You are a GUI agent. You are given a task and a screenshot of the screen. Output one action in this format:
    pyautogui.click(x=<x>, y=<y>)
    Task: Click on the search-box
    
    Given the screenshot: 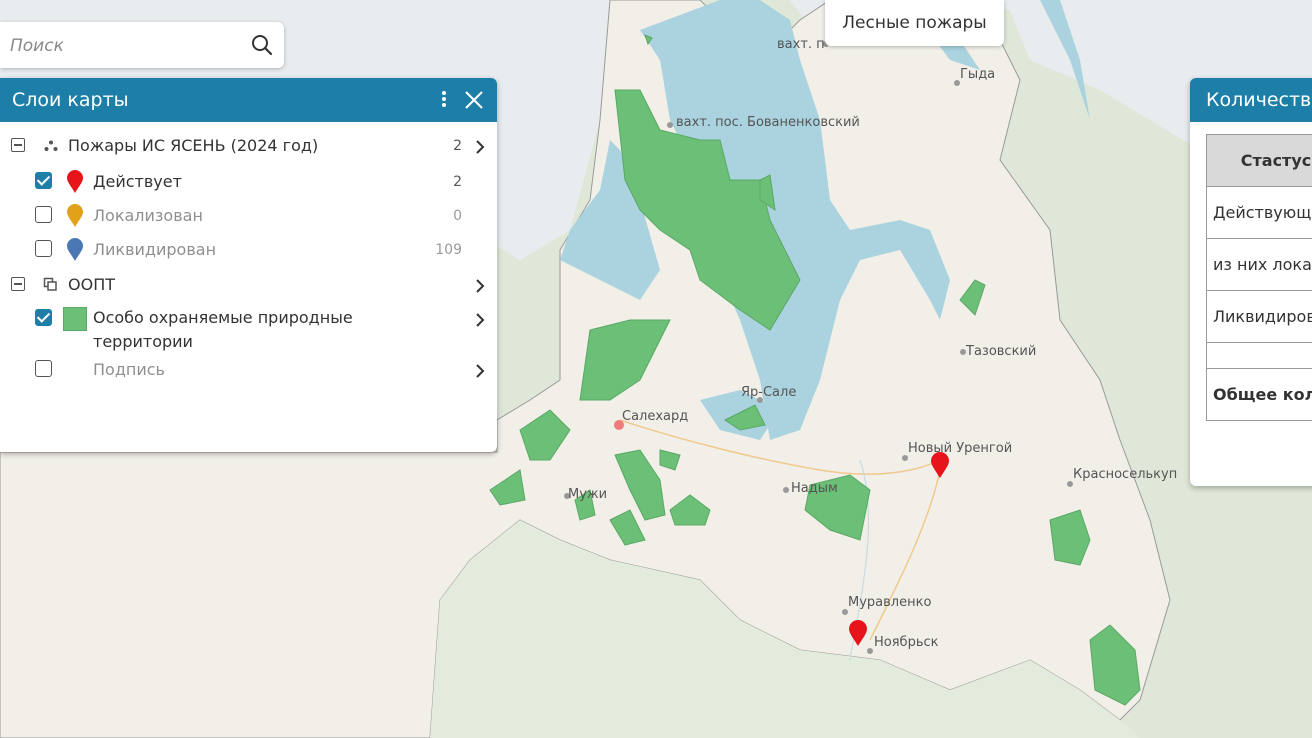 What is the action you would take?
    pyautogui.click(x=142, y=45)
    